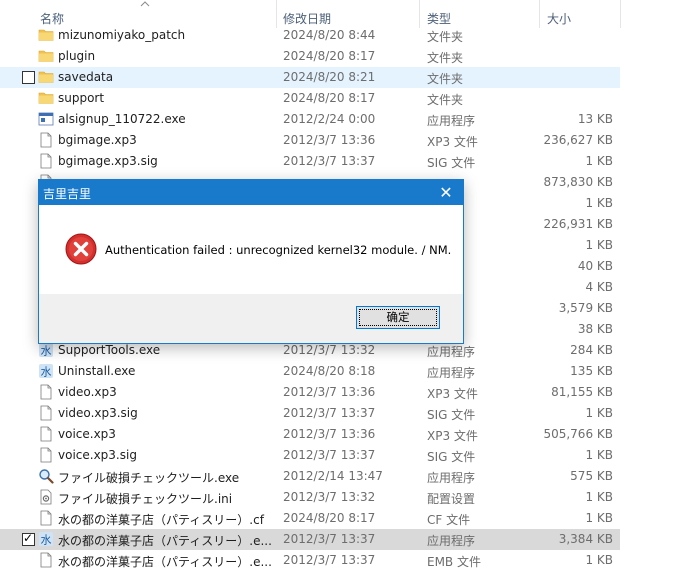 This screenshot has width=679, height=571. What do you see at coordinates (149, 478) in the screenshot?
I see `file-name: ファイル破損チェックツール.exe` at bounding box center [149, 478].